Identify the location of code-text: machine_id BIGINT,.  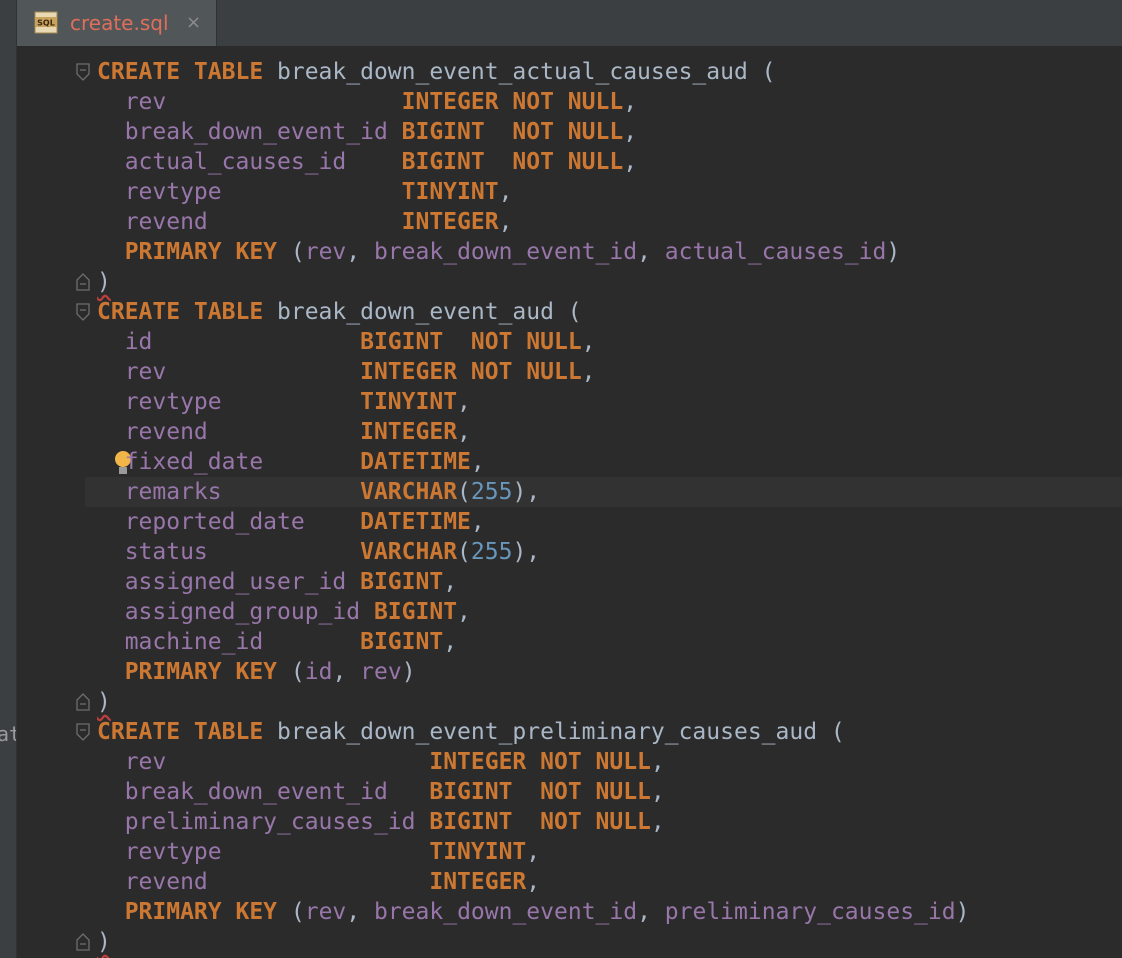
(277, 642).